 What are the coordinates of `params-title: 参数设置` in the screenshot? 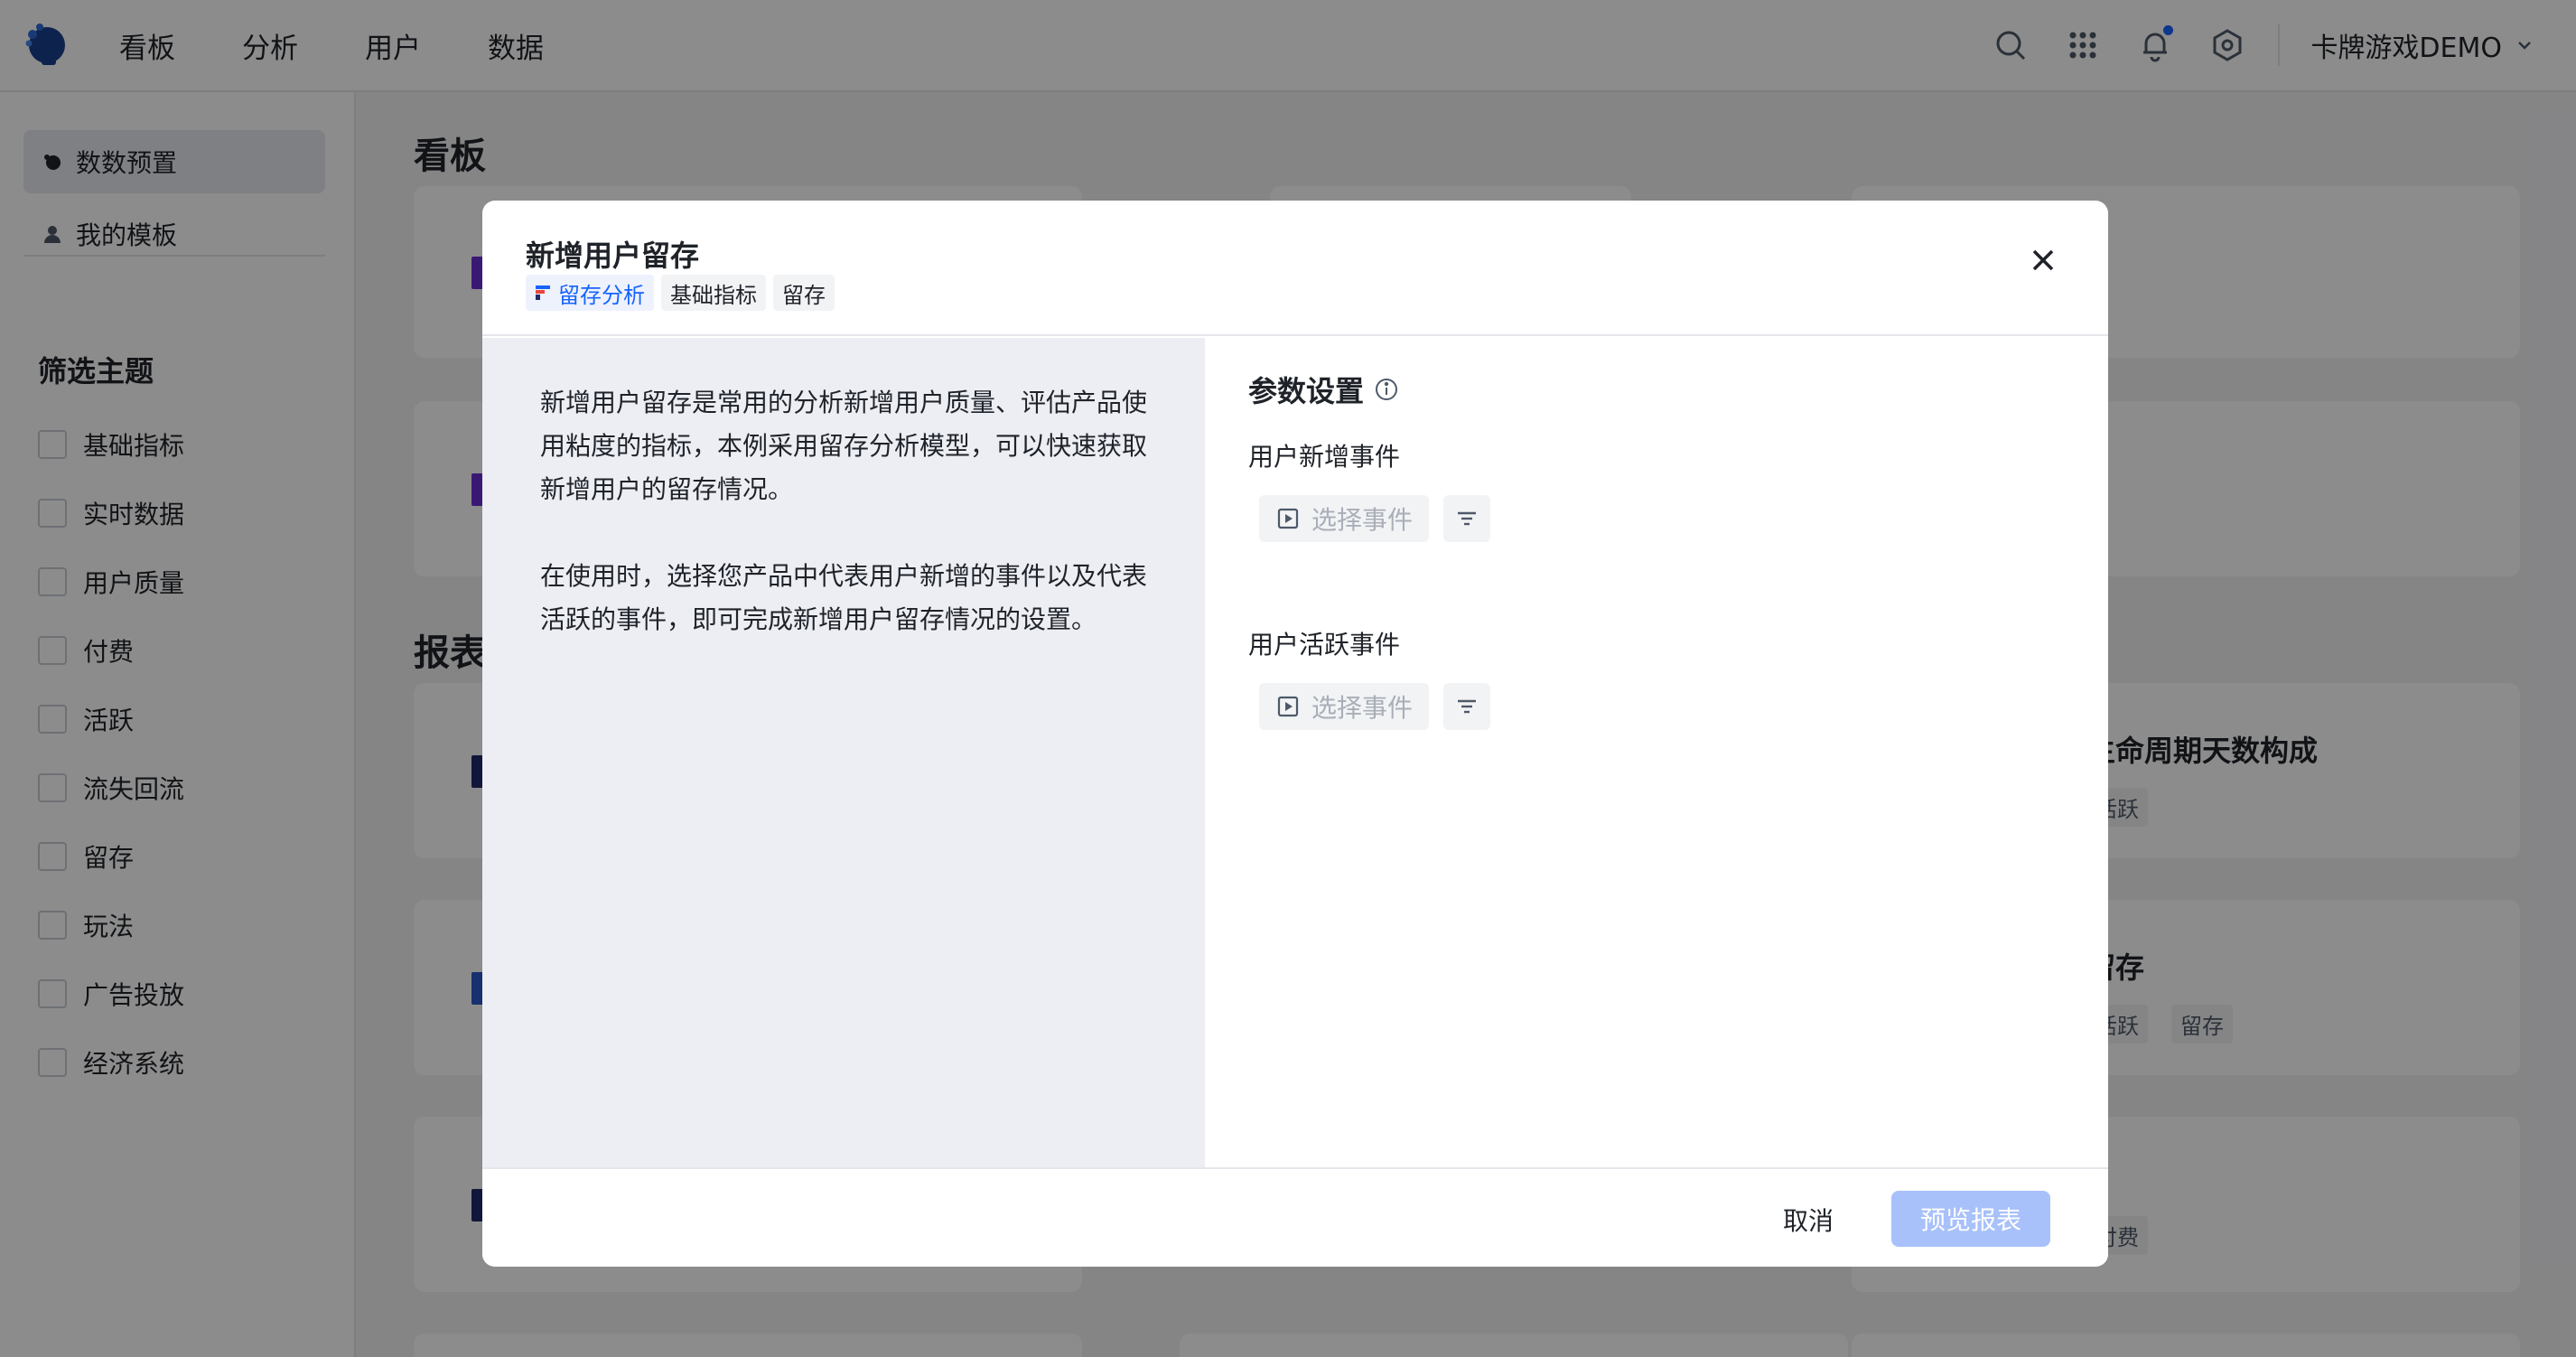 It's located at (1324, 389).